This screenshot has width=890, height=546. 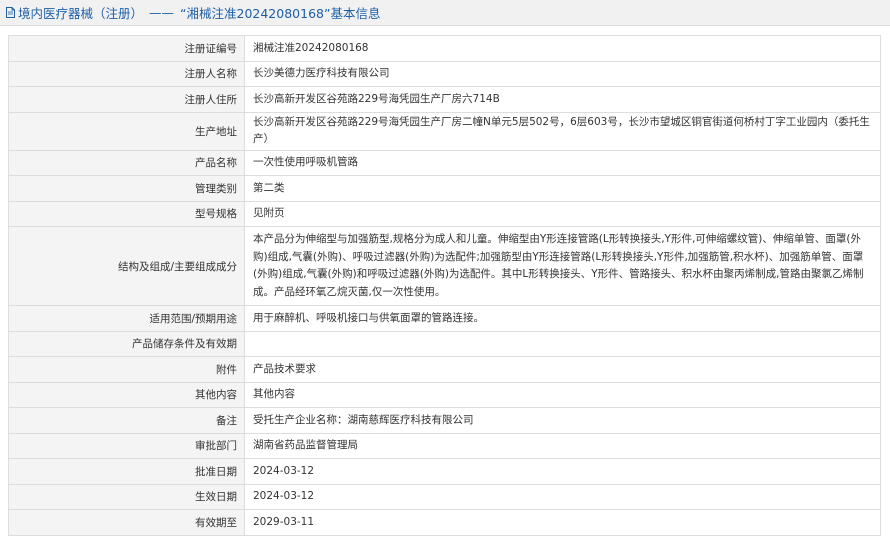 I want to click on table-row: 附件 产品技术要求, so click(x=444, y=369).